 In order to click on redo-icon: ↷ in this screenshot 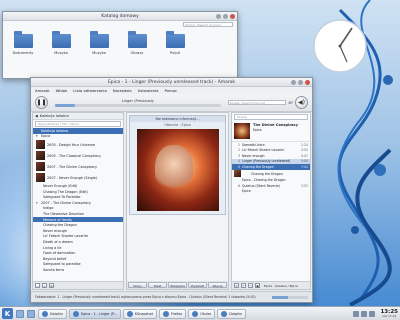, I will do `click(250, 285)`.